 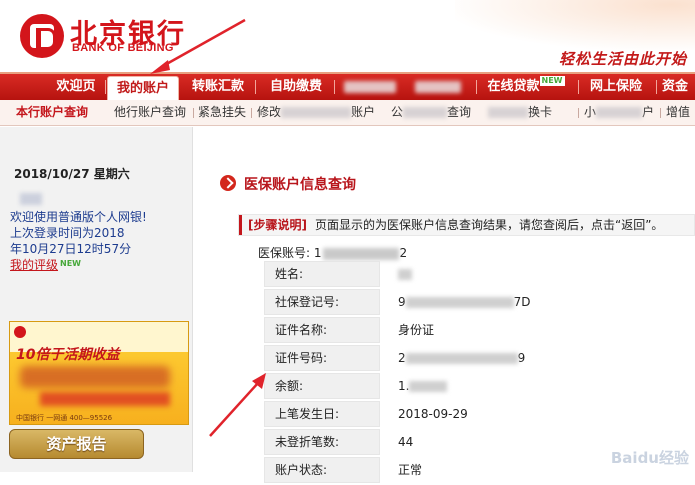 I want to click on nav-online-loan: 在线贷款NEW, so click(x=526, y=87).